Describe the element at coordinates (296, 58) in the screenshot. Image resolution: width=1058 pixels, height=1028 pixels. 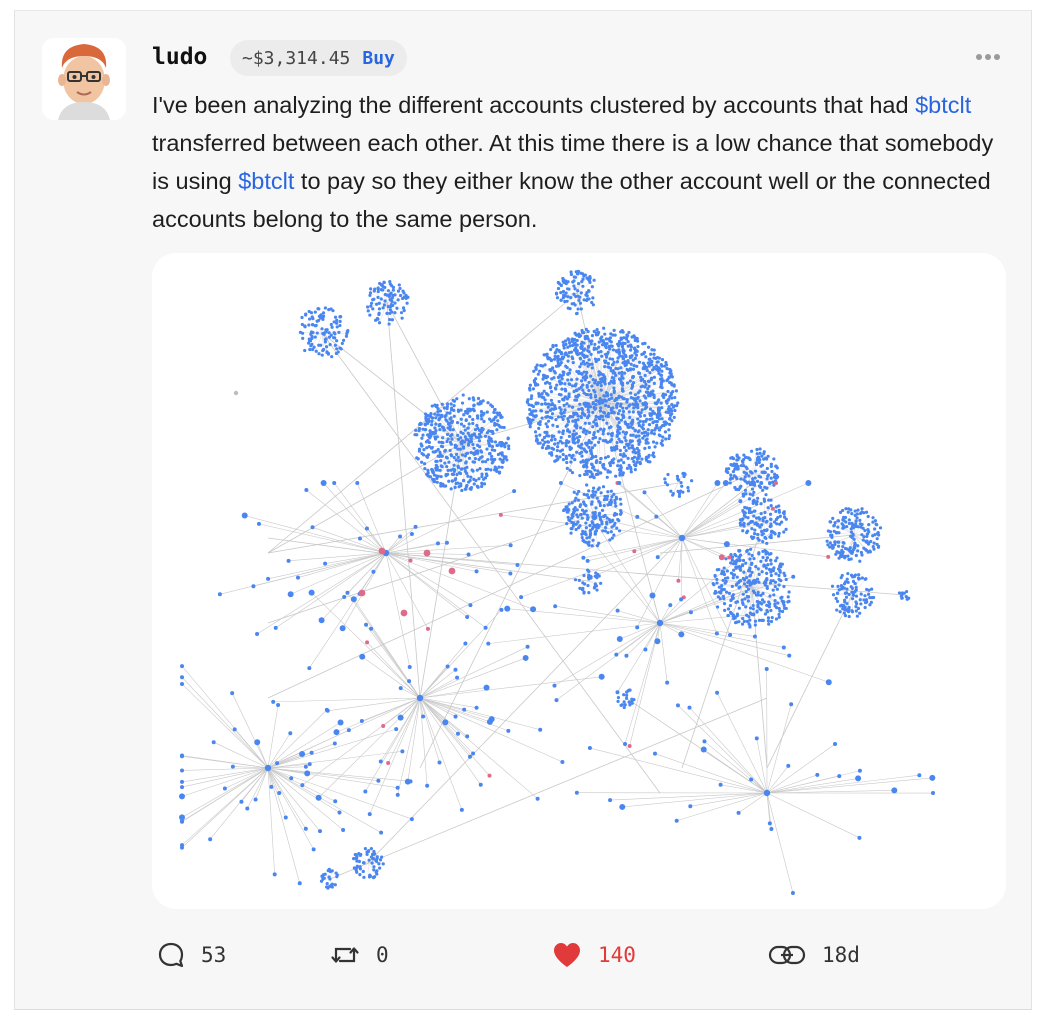
I see `price-label: ~$3,314.45` at that location.